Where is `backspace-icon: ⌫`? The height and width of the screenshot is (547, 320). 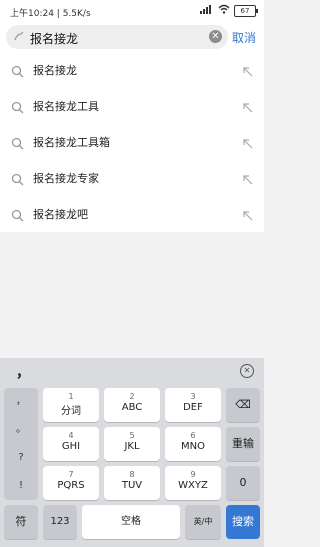
backspace-icon: ⌫ is located at coordinates (243, 404).